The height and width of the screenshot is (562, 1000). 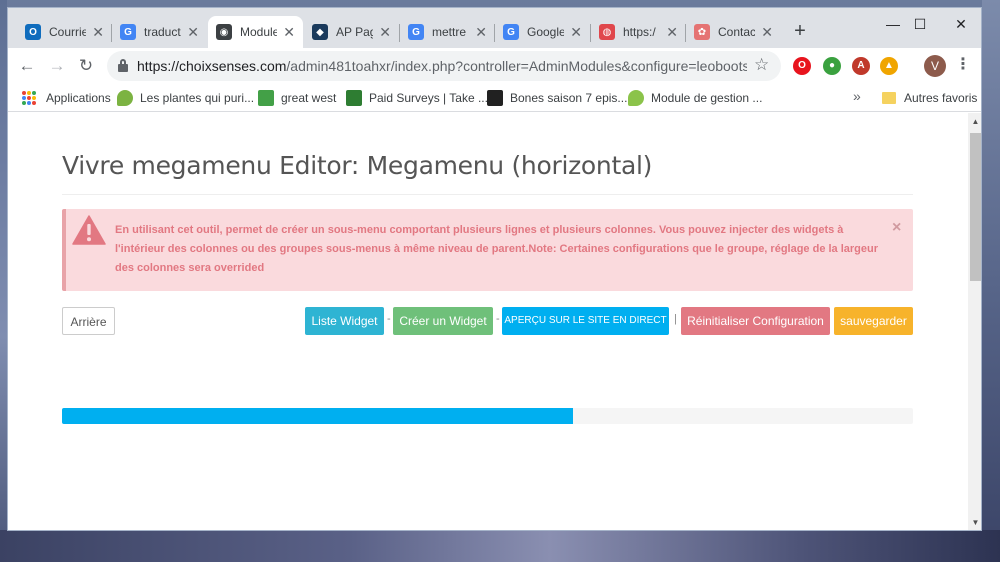 I want to click on profile-avatar: V, so click(x=935, y=66).